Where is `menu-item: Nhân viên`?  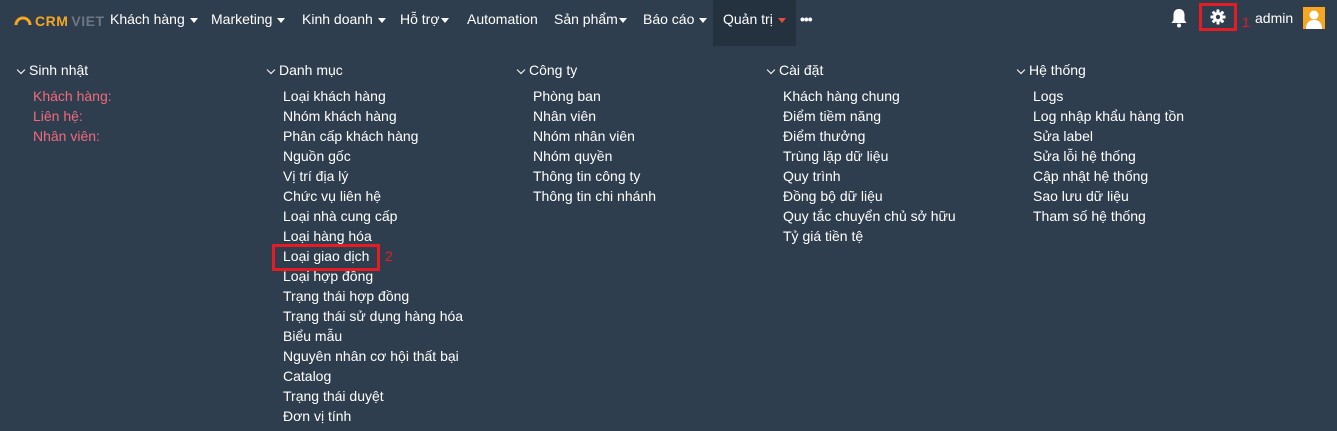 menu-item: Nhân viên is located at coordinates (594, 116).